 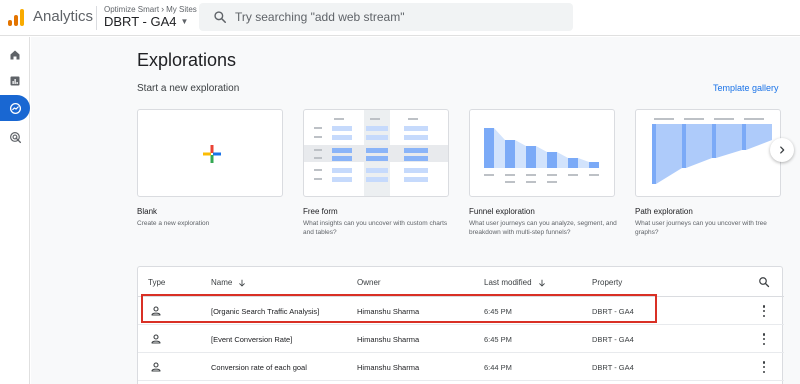 What do you see at coordinates (147, 211) in the screenshot?
I see `card-title-blank: Blank` at bounding box center [147, 211].